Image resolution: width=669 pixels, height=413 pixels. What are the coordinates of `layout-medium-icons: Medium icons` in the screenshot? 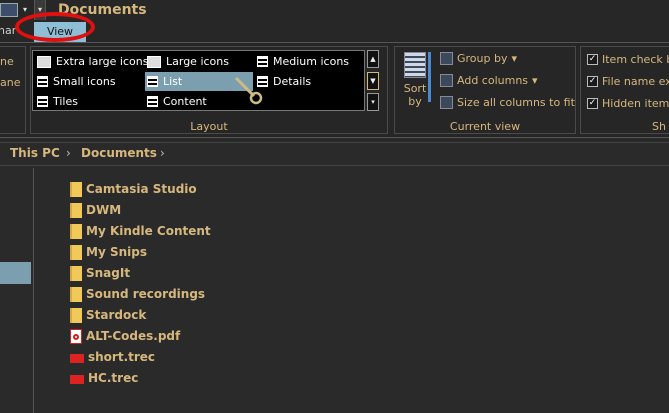 It's located at (303, 61).